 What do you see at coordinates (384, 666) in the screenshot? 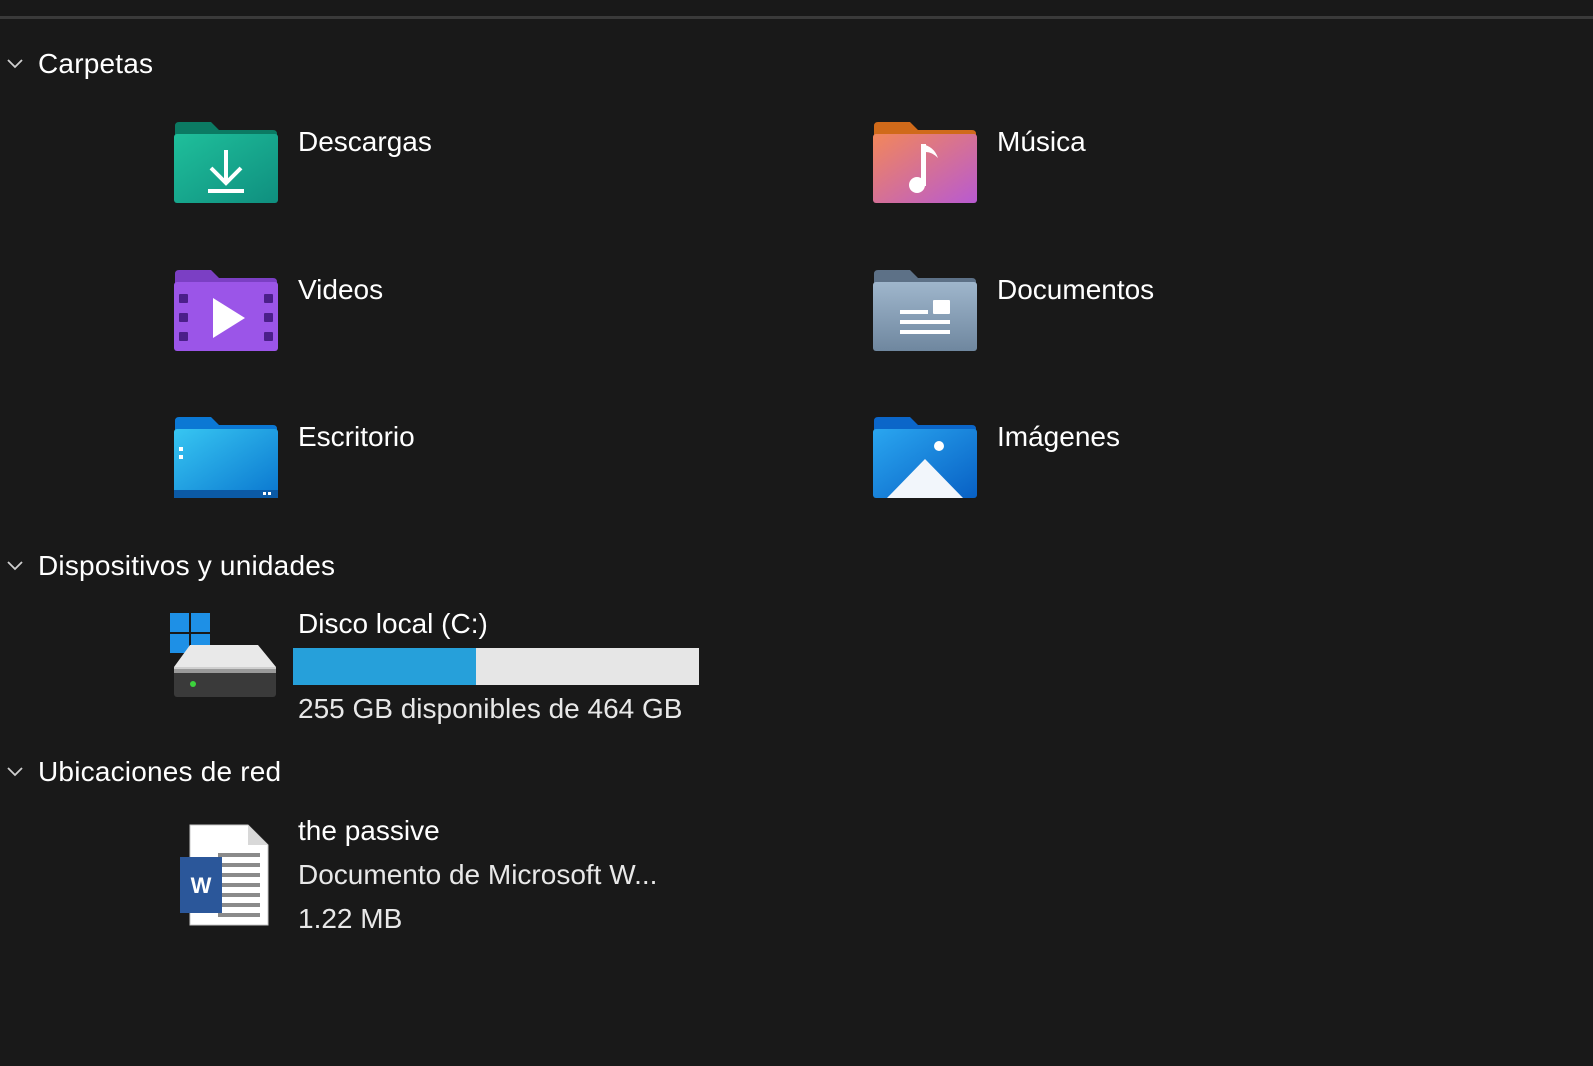
I see `drive-usage-fill` at bounding box center [384, 666].